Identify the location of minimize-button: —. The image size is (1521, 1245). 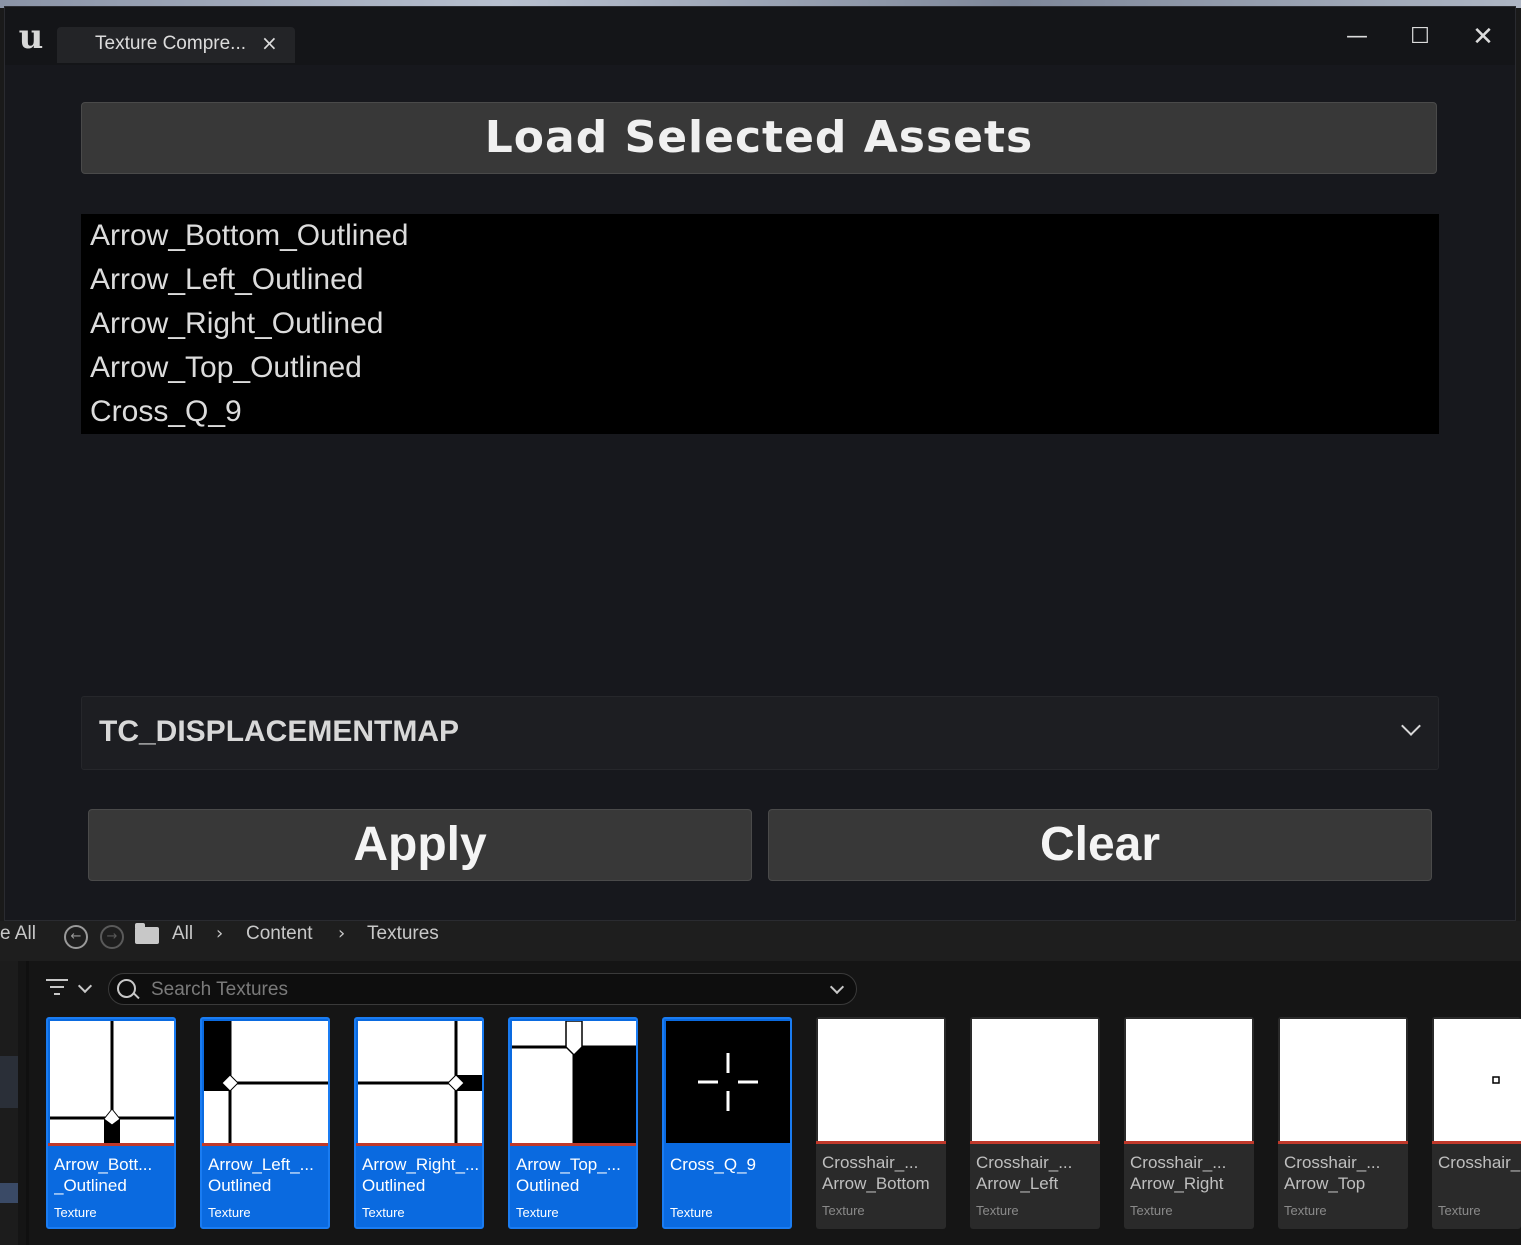
(1357, 37).